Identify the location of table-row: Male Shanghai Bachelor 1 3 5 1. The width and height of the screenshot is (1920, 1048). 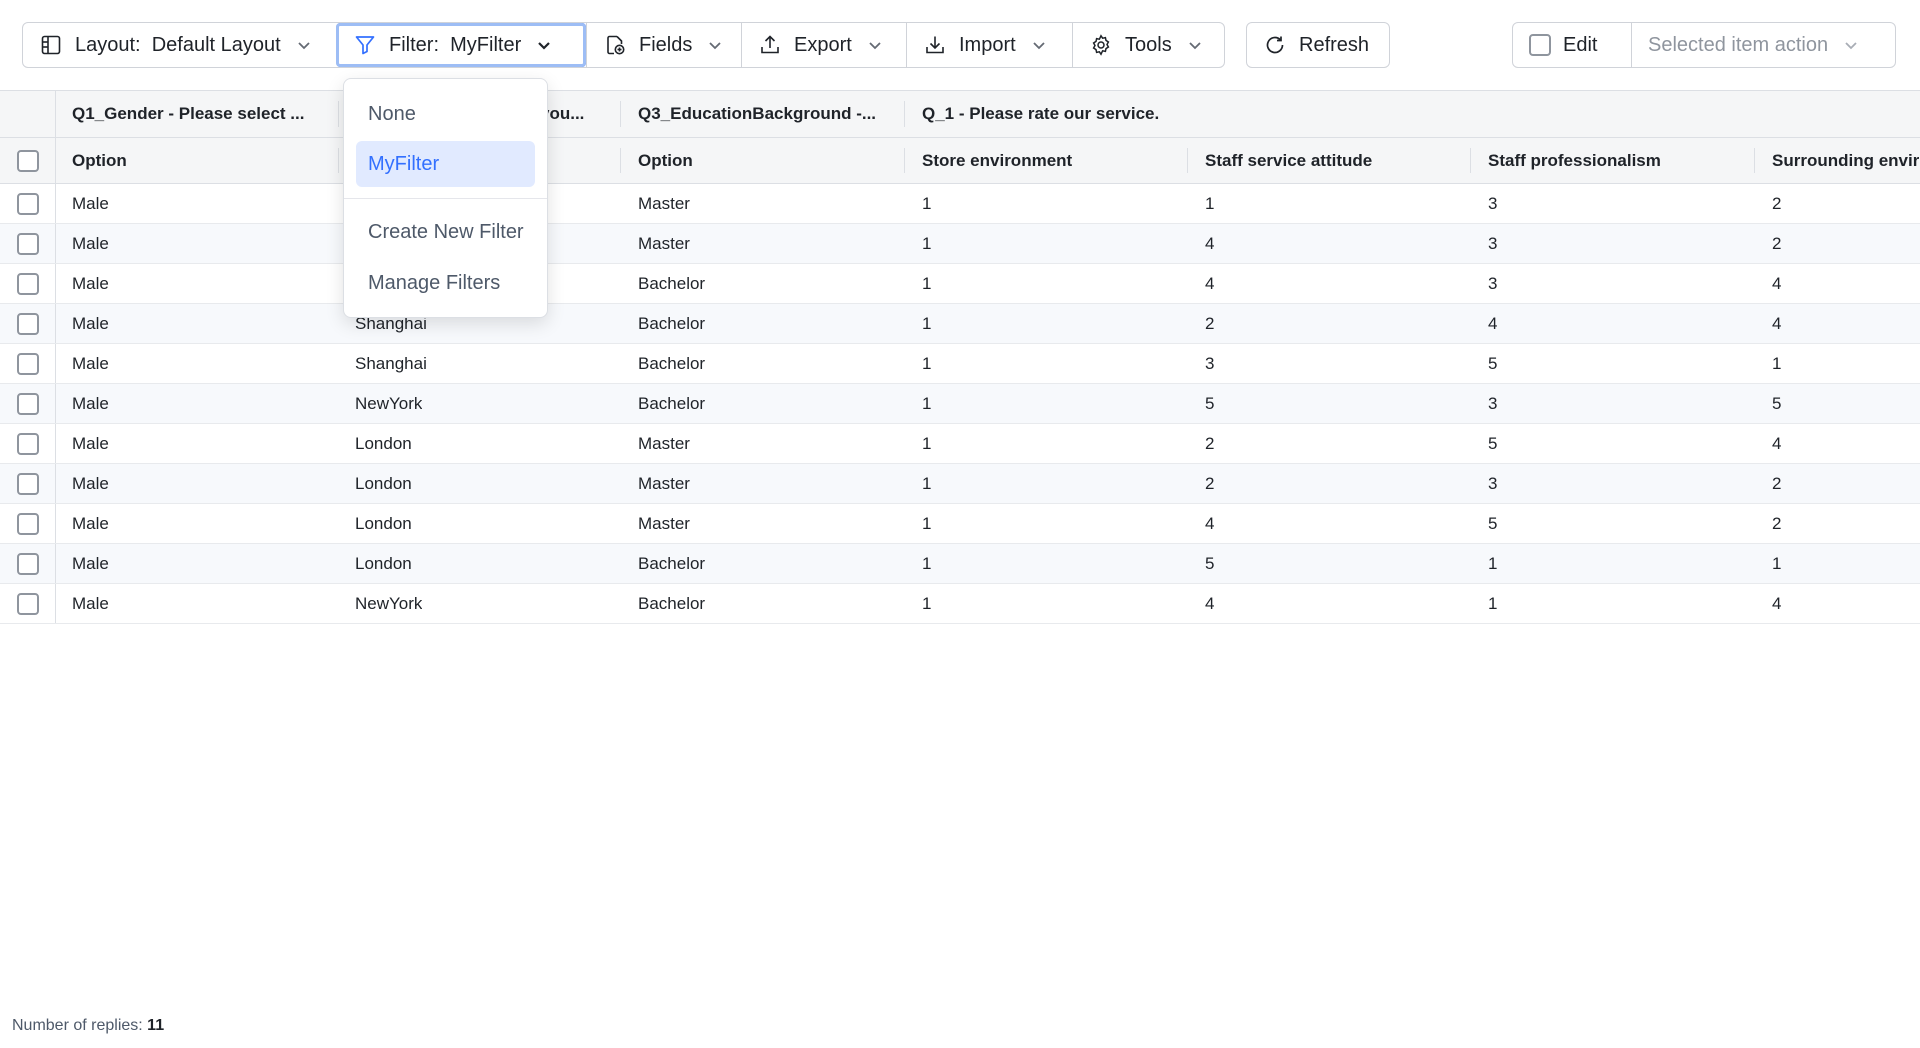
(960, 364).